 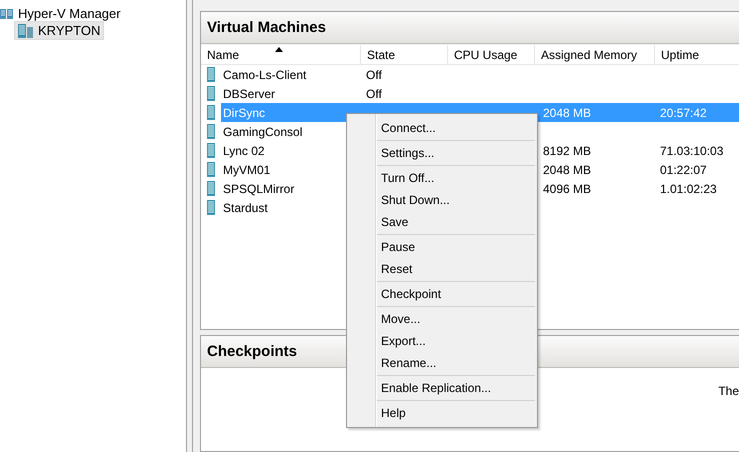 I want to click on table-cell: 01:22:07, so click(x=683, y=169).